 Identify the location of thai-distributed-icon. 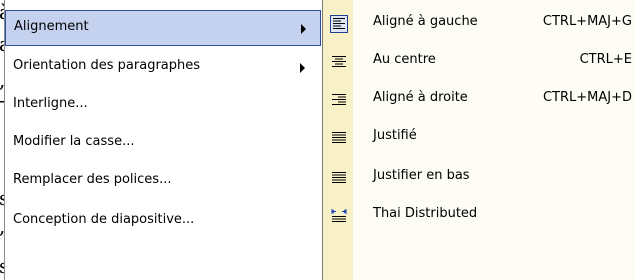
(339, 216).